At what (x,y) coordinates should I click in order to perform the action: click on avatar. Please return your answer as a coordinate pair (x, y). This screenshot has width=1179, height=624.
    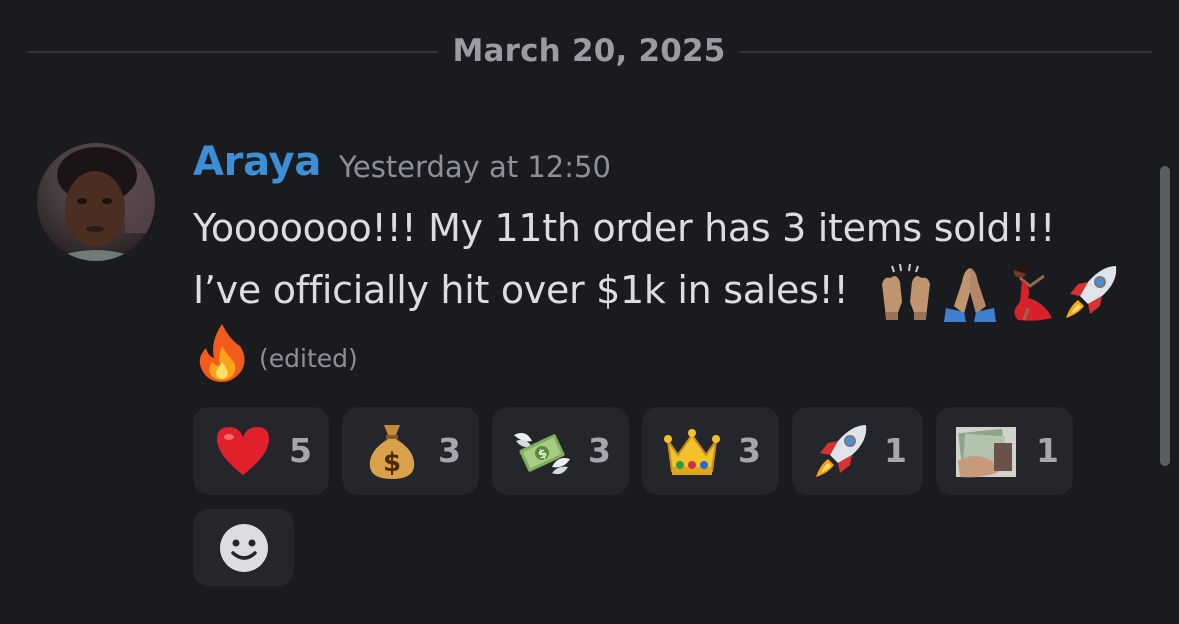
    Looking at the image, I should click on (96, 202).